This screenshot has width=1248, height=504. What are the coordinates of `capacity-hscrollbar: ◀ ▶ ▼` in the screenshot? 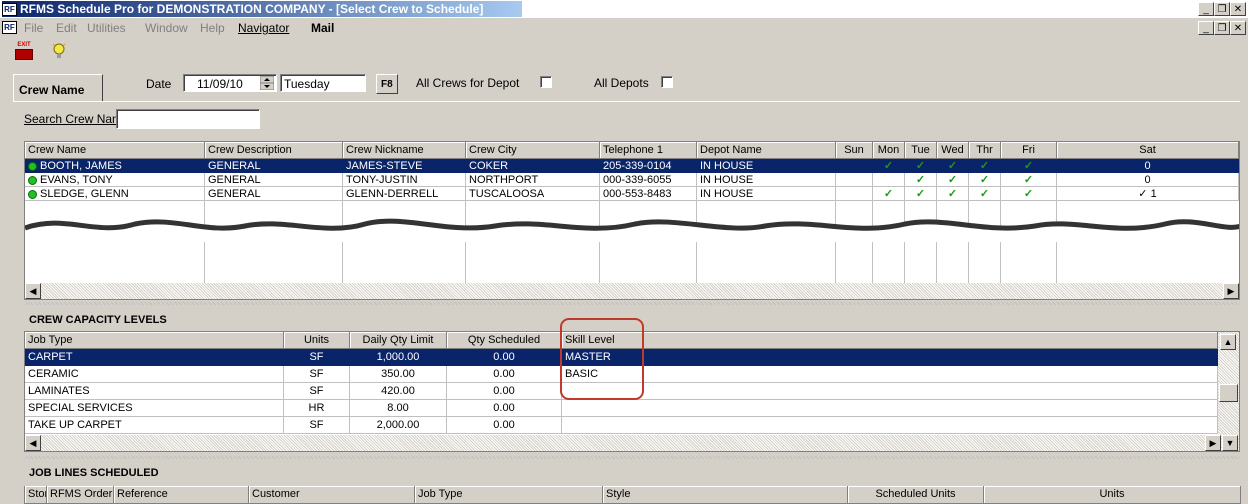 It's located at (632, 443).